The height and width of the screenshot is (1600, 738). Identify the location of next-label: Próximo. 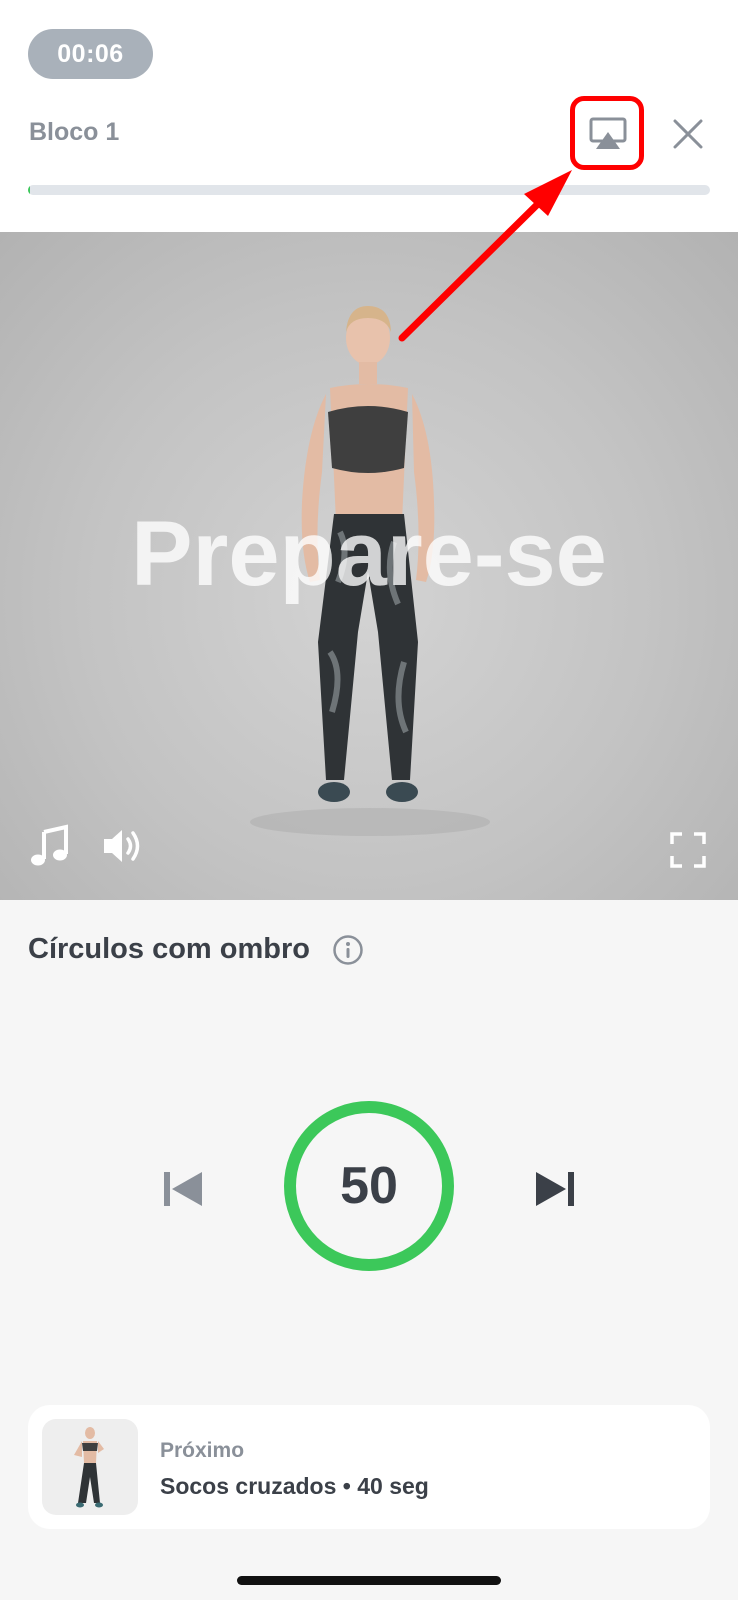
(202, 1450).